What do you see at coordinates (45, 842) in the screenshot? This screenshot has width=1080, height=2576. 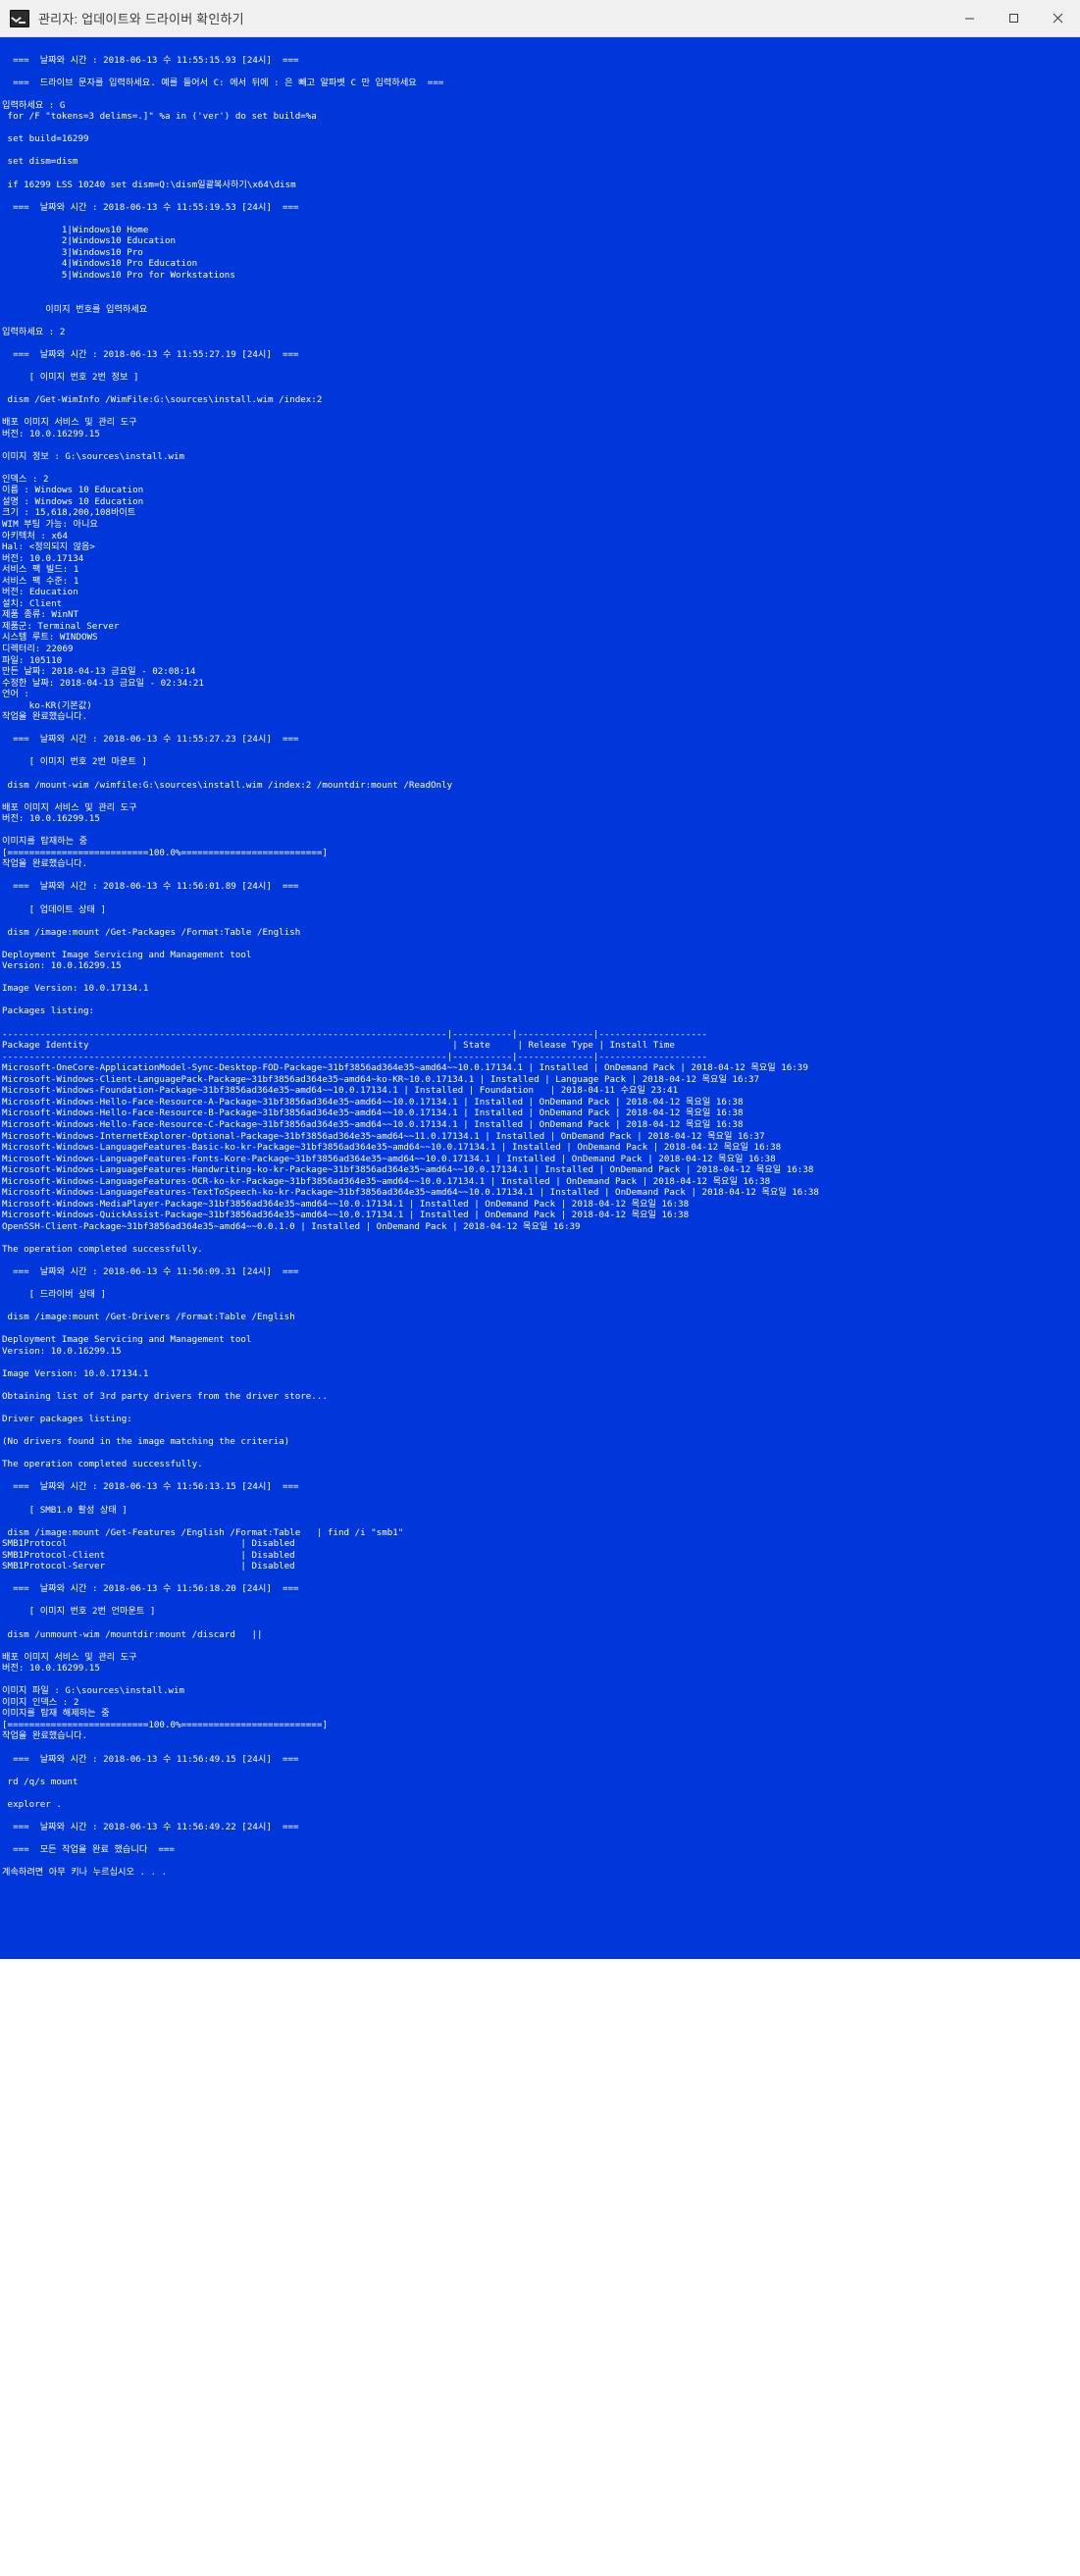 I see `console-line: 이미지를 탑재하는 중` at bounding box center [45, 842].